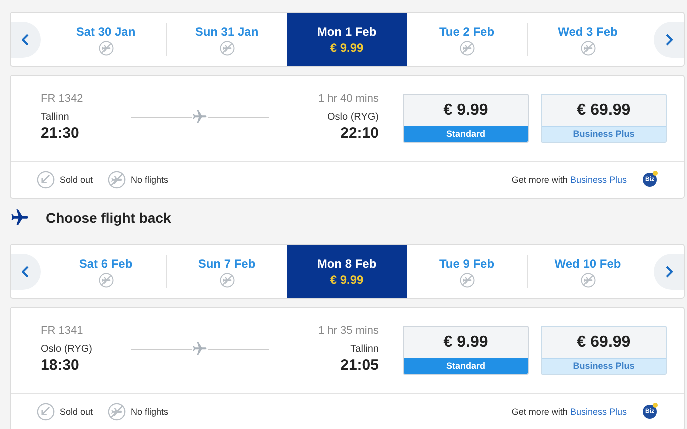  I want to click on arrival-time: 21:05, so click(359, 365).